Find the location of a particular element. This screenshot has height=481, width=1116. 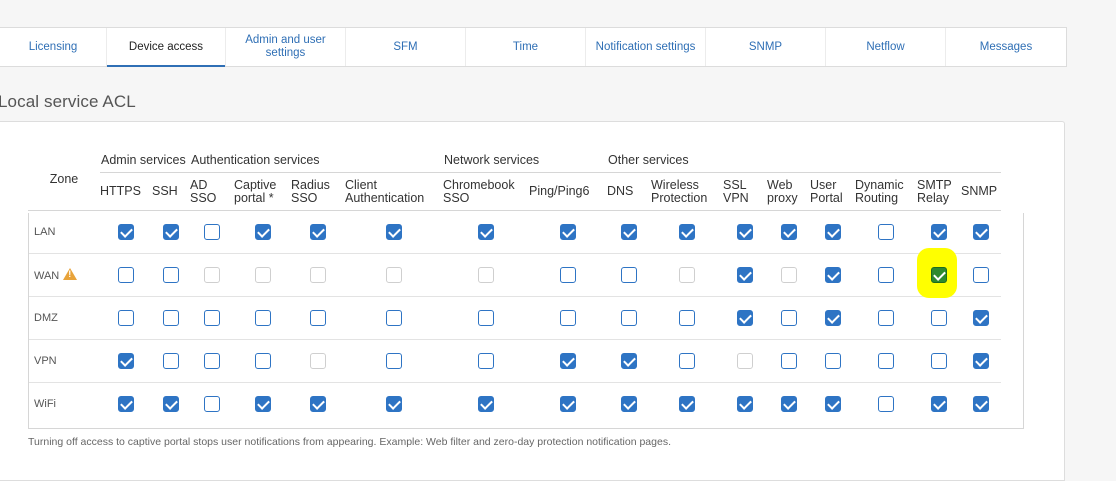

tab-messages: Messages is located at coordinates (1006, 47).